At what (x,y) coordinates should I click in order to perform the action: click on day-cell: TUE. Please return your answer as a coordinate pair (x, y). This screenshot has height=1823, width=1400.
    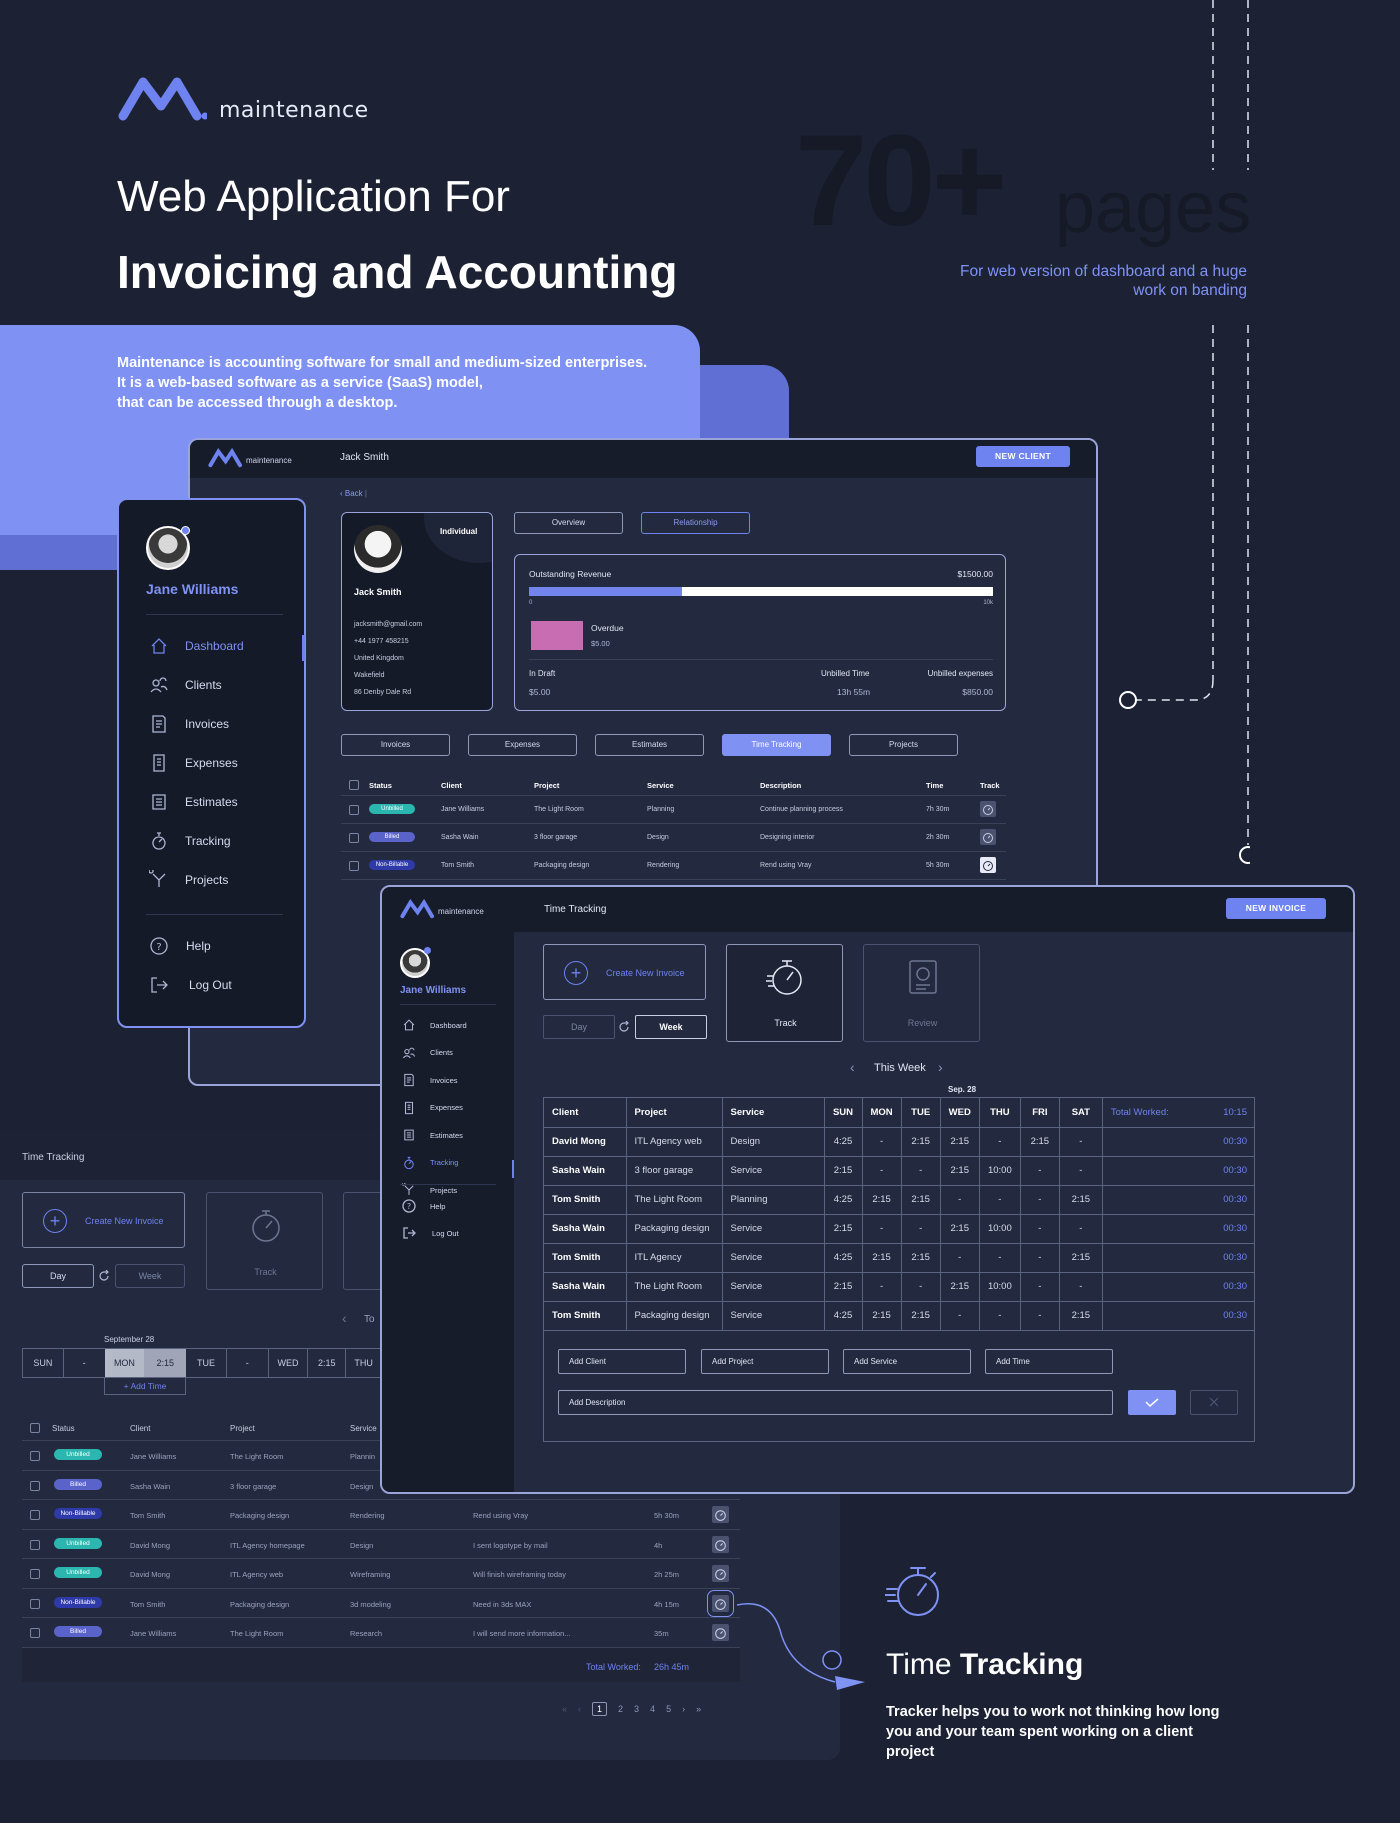
    Looking at the image, I should click on (206, 1363).